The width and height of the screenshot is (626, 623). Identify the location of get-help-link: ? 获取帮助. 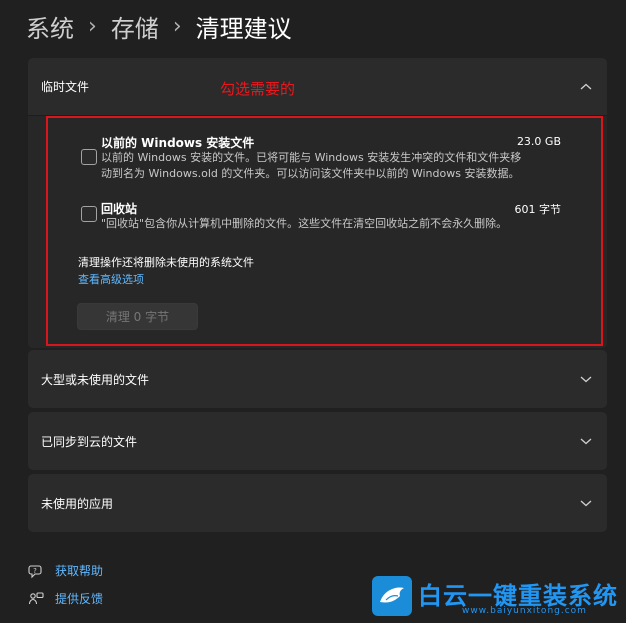
(65, 570).